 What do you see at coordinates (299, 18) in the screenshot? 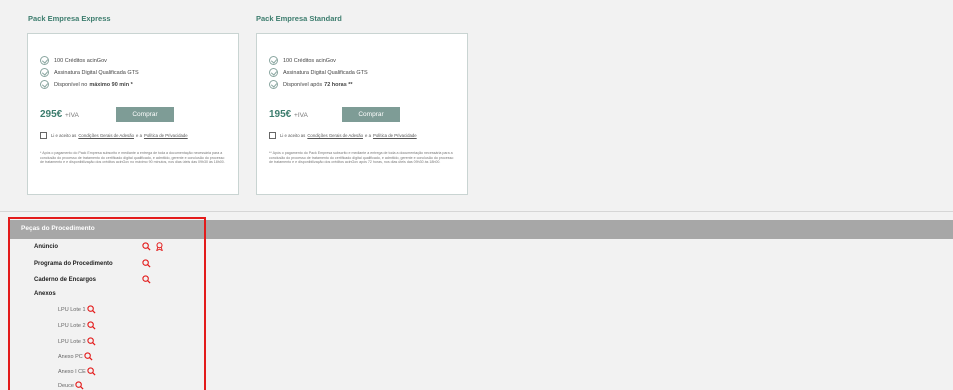
I see `pack-standard-title: Pack Empresa Standard` at bounding box center [299, 18].